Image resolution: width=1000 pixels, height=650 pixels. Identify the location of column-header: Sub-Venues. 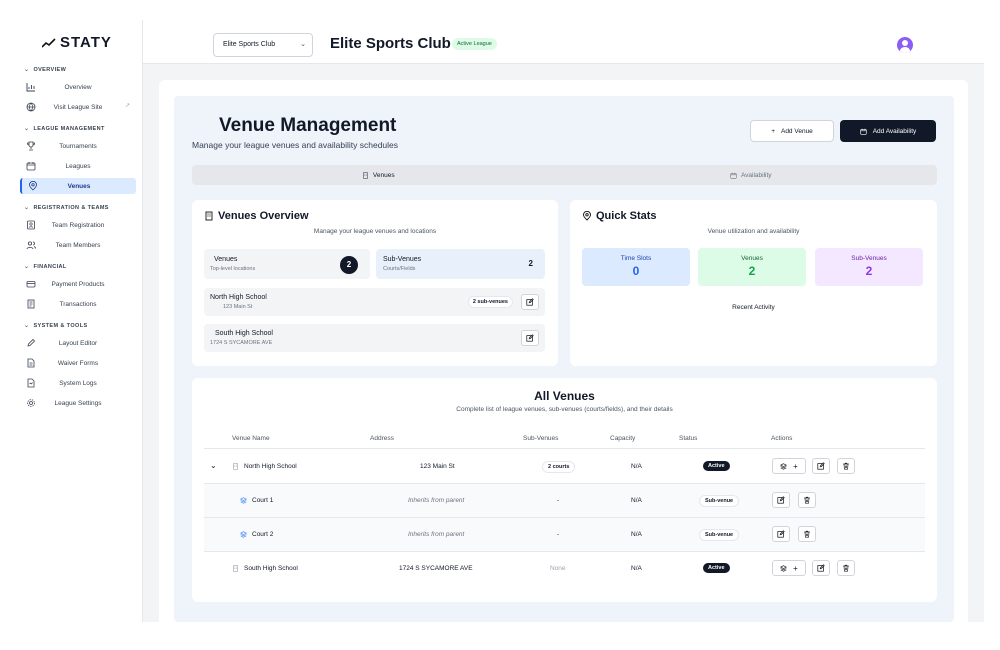
(541, 438).